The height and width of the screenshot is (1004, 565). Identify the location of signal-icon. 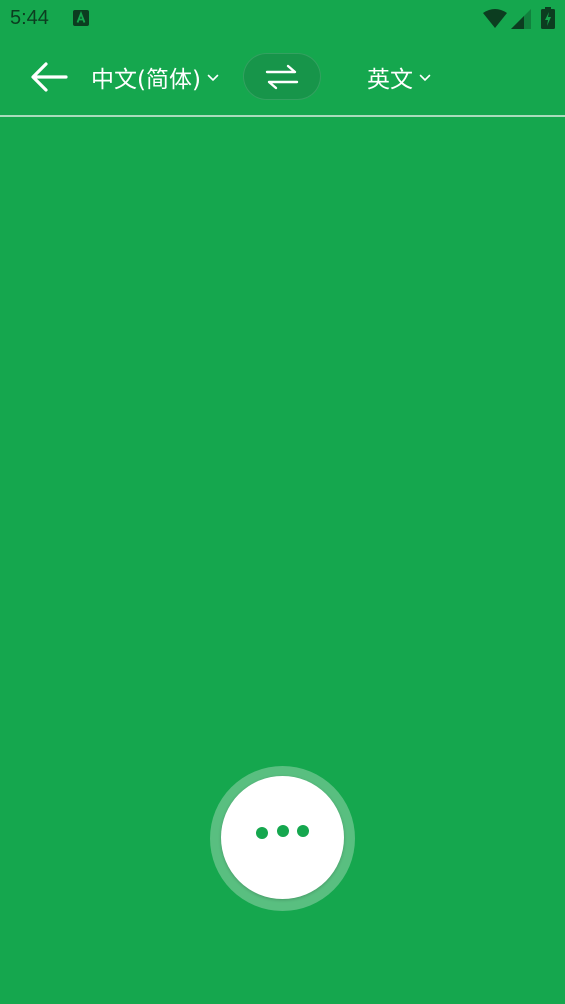
(521, 19).